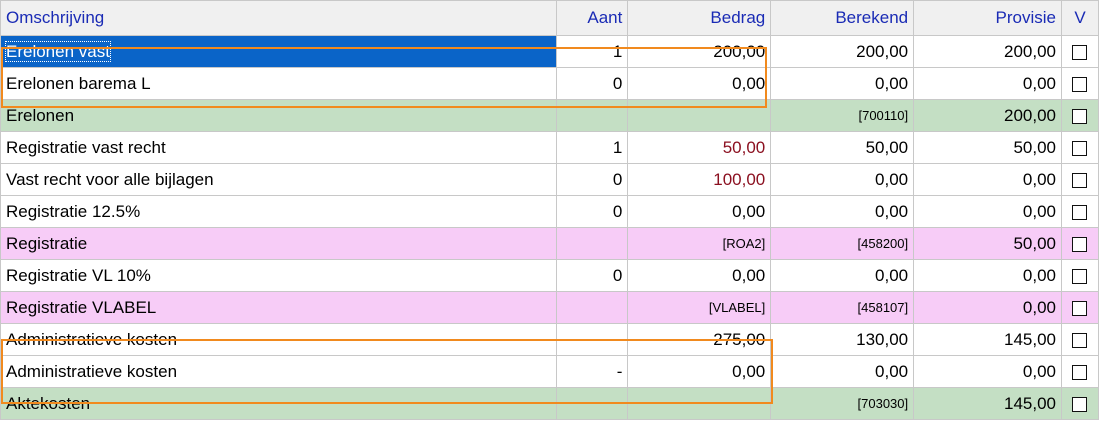  Describe the element at coordinates (987, 403) in the screenshot. I see `commission-cell: 145,00` at that location.